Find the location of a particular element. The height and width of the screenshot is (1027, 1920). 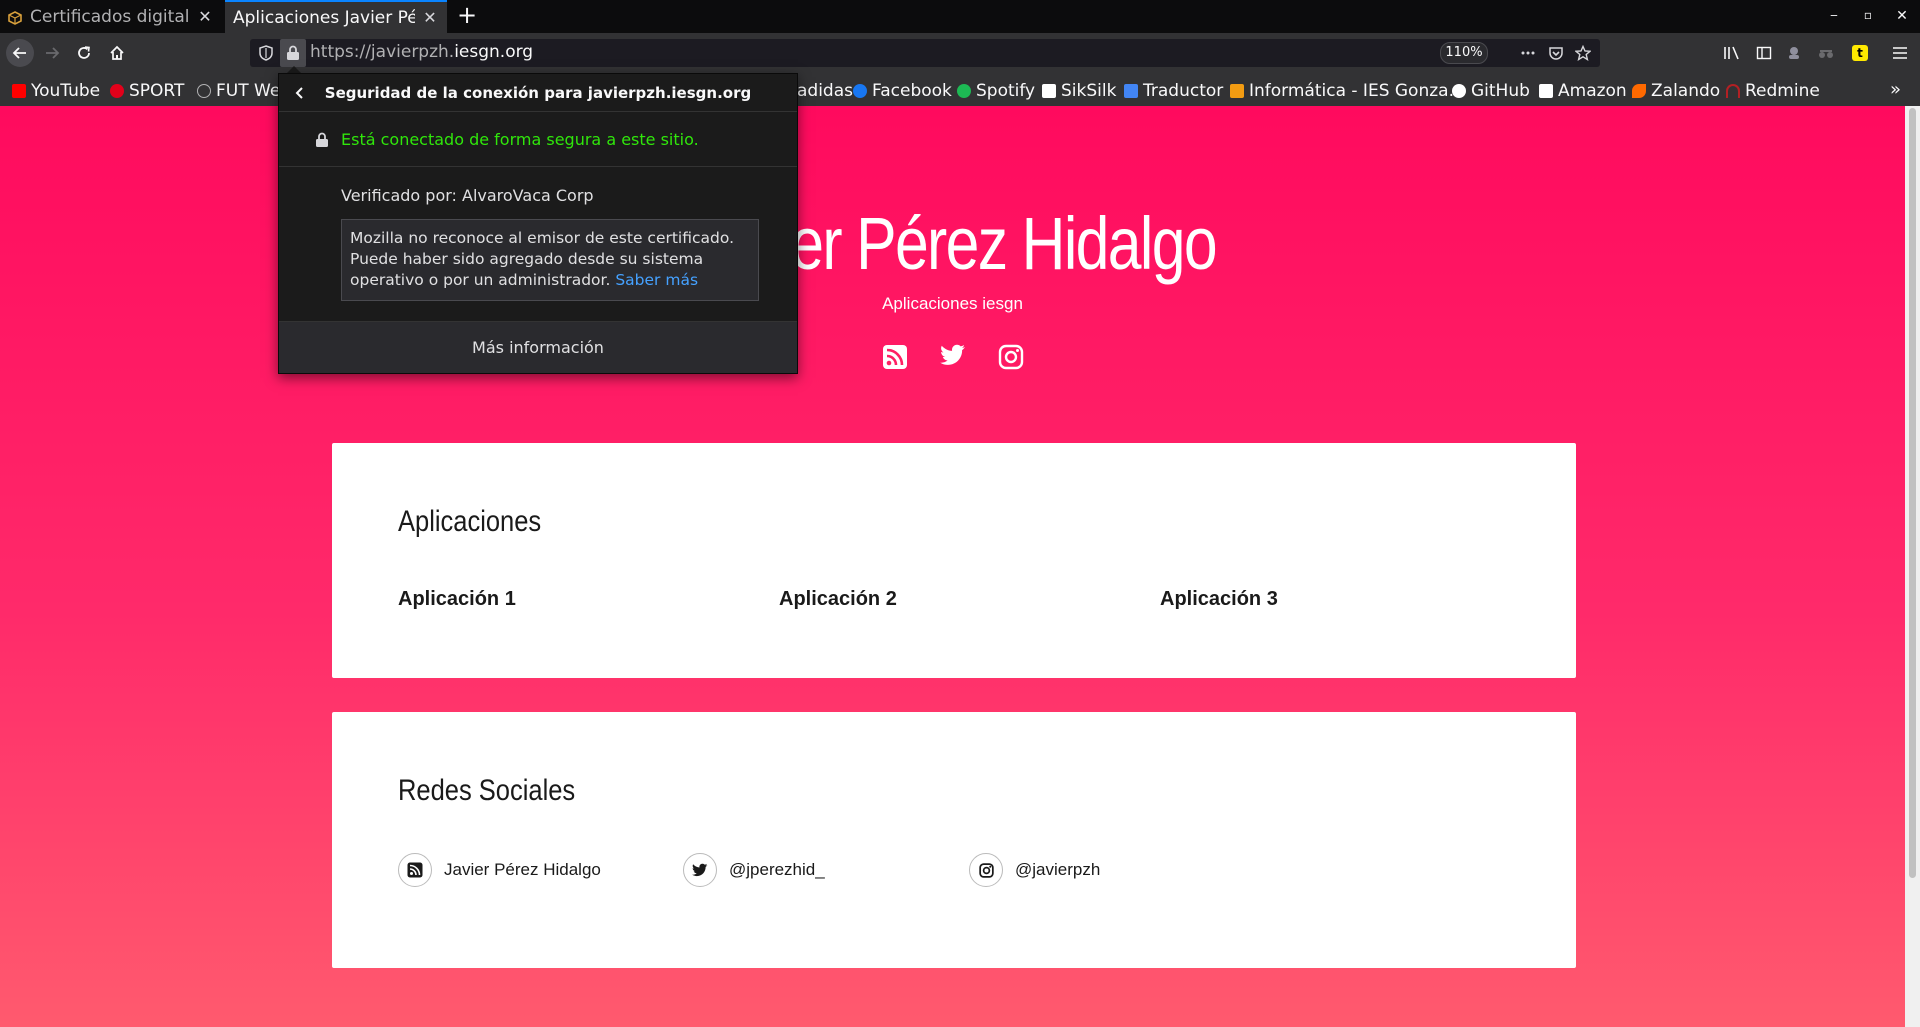

app-link-3: Aplicación 3 is located at coordinates (1219, 599).